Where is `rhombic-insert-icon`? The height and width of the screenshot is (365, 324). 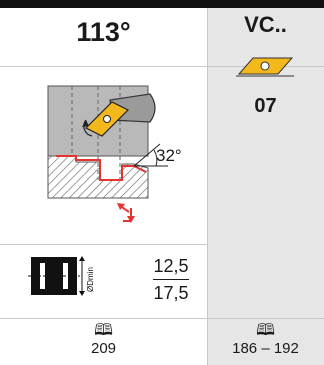 rhombic-insert-icon is located at coordinates (265, 67).